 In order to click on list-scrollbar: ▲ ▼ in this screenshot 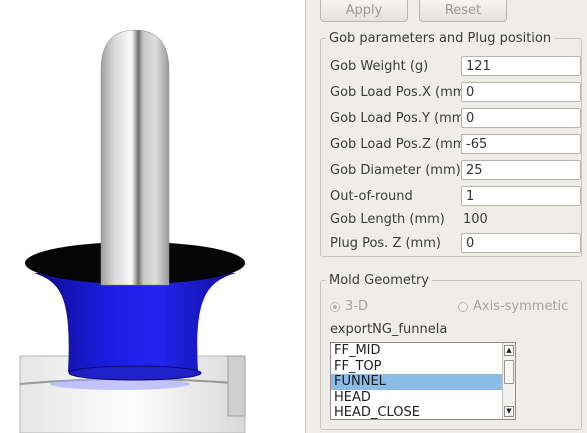, I will do `click(508, 381)`.